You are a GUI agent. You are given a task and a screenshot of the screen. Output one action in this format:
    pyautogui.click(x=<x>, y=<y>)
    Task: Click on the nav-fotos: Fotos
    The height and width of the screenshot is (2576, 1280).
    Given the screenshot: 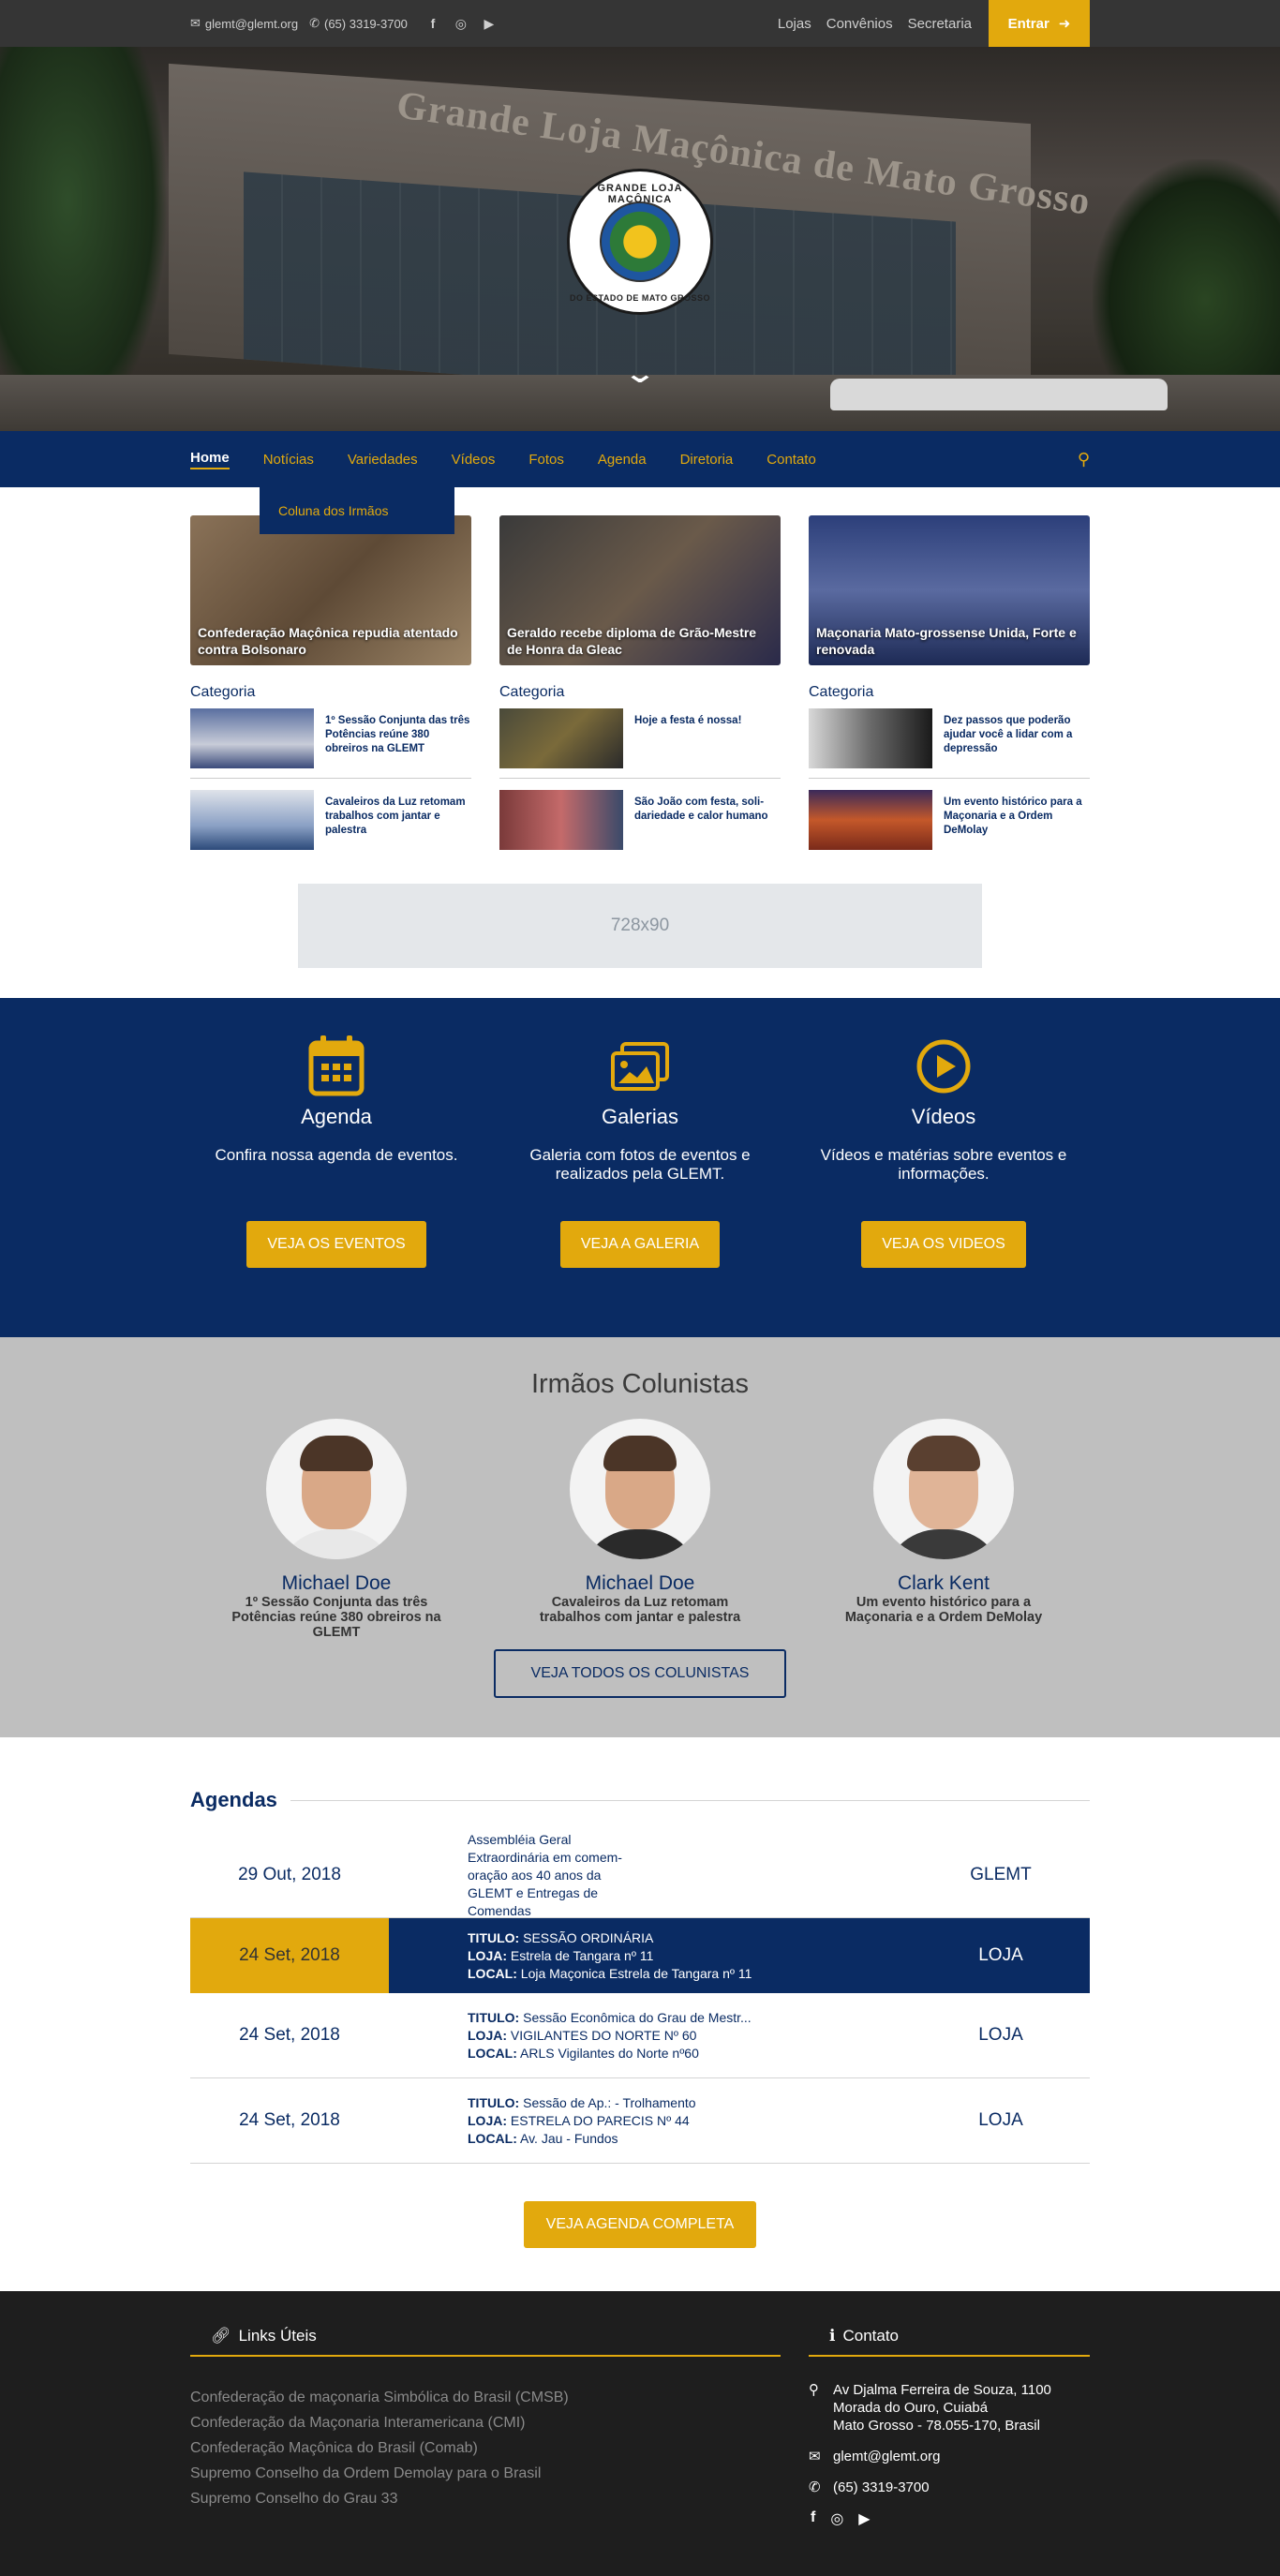 What is the action you would take?
    pyautogui.click(x=546, y=460)
    